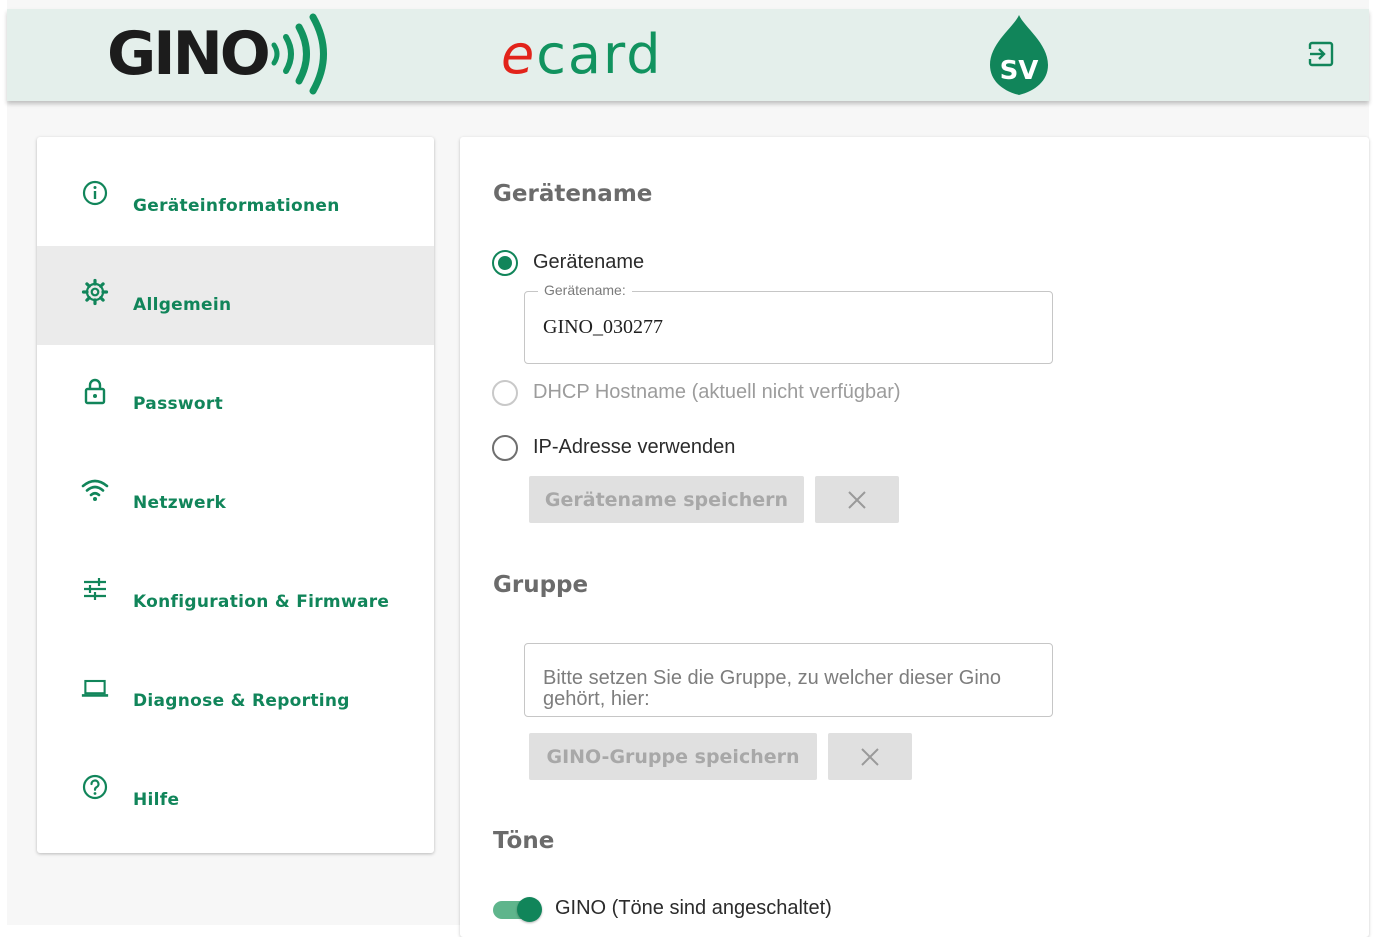 The height and width of the screenshot is (937, 1373). I want to click on sidebar-item-geraeteinformationen: Geräteinformationen, so click(235, 196).